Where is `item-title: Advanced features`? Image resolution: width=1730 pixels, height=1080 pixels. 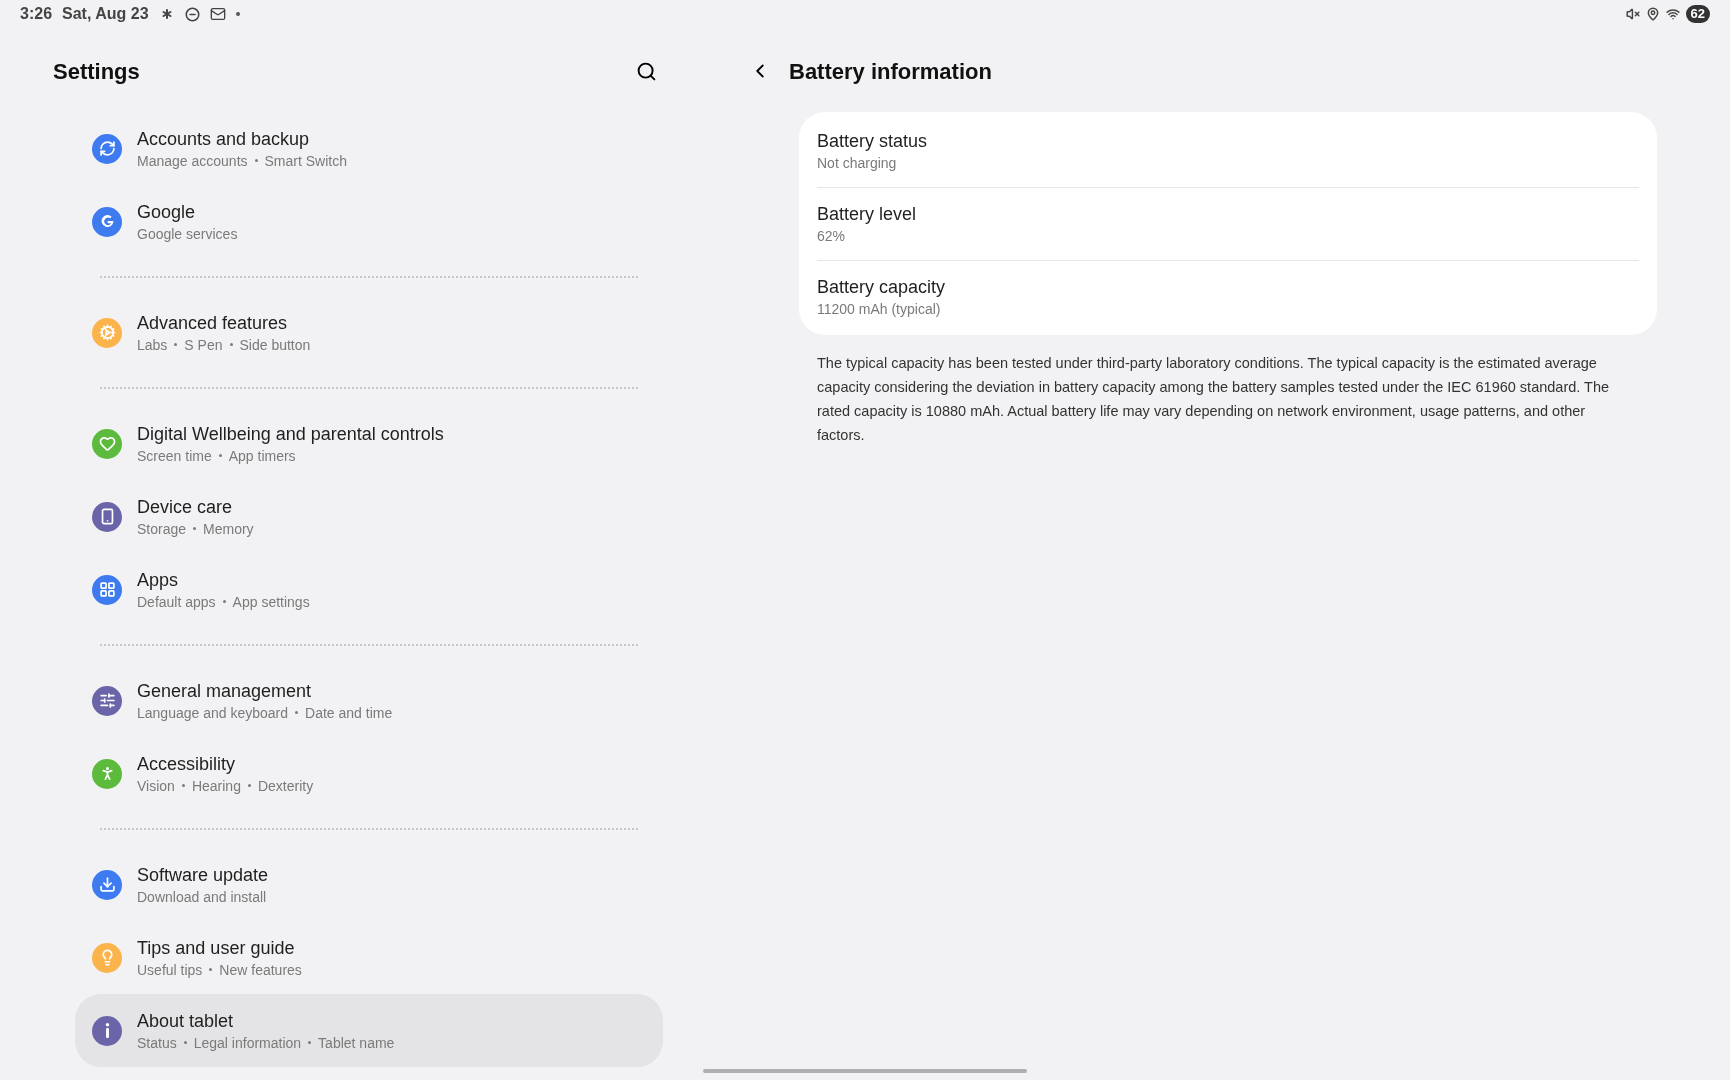 item-title: Advanced features is located at coordinates (213, 323).